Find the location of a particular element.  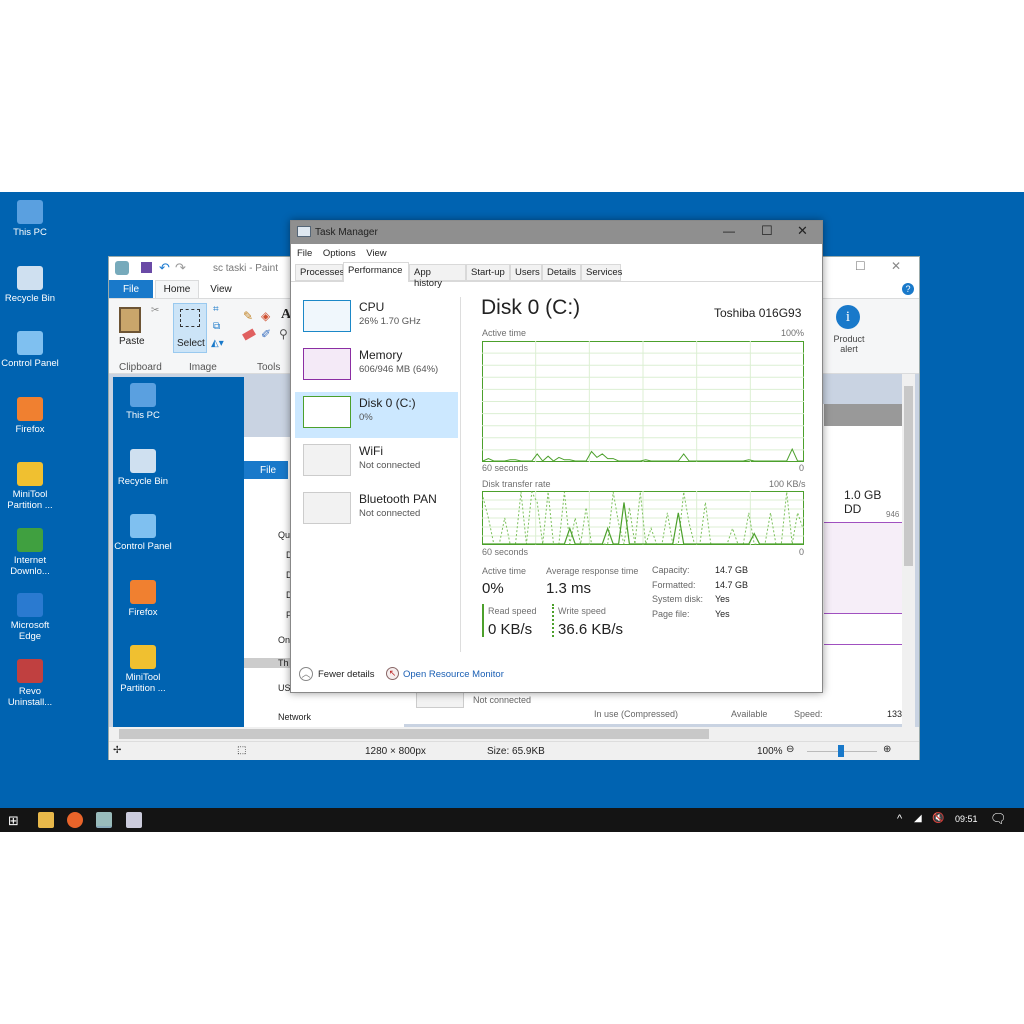

menu-file: File is located at coordinates (304, 253).